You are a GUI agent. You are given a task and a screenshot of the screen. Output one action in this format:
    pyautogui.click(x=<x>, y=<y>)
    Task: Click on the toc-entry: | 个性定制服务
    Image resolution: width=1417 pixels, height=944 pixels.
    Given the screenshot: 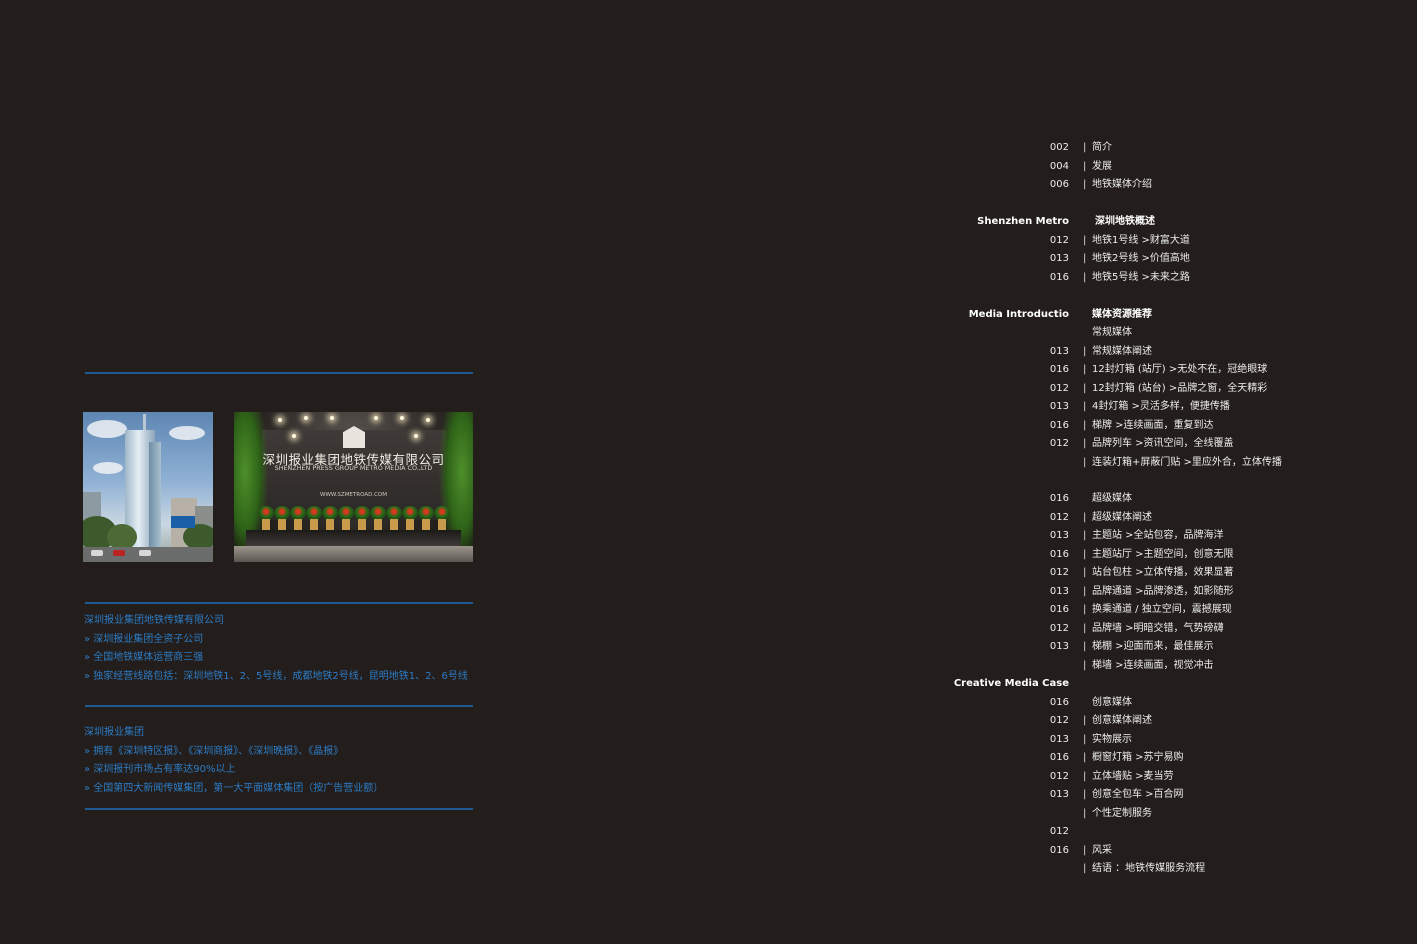 What is the action you would take?
    pyautogui.click(x=708, y=814)
    